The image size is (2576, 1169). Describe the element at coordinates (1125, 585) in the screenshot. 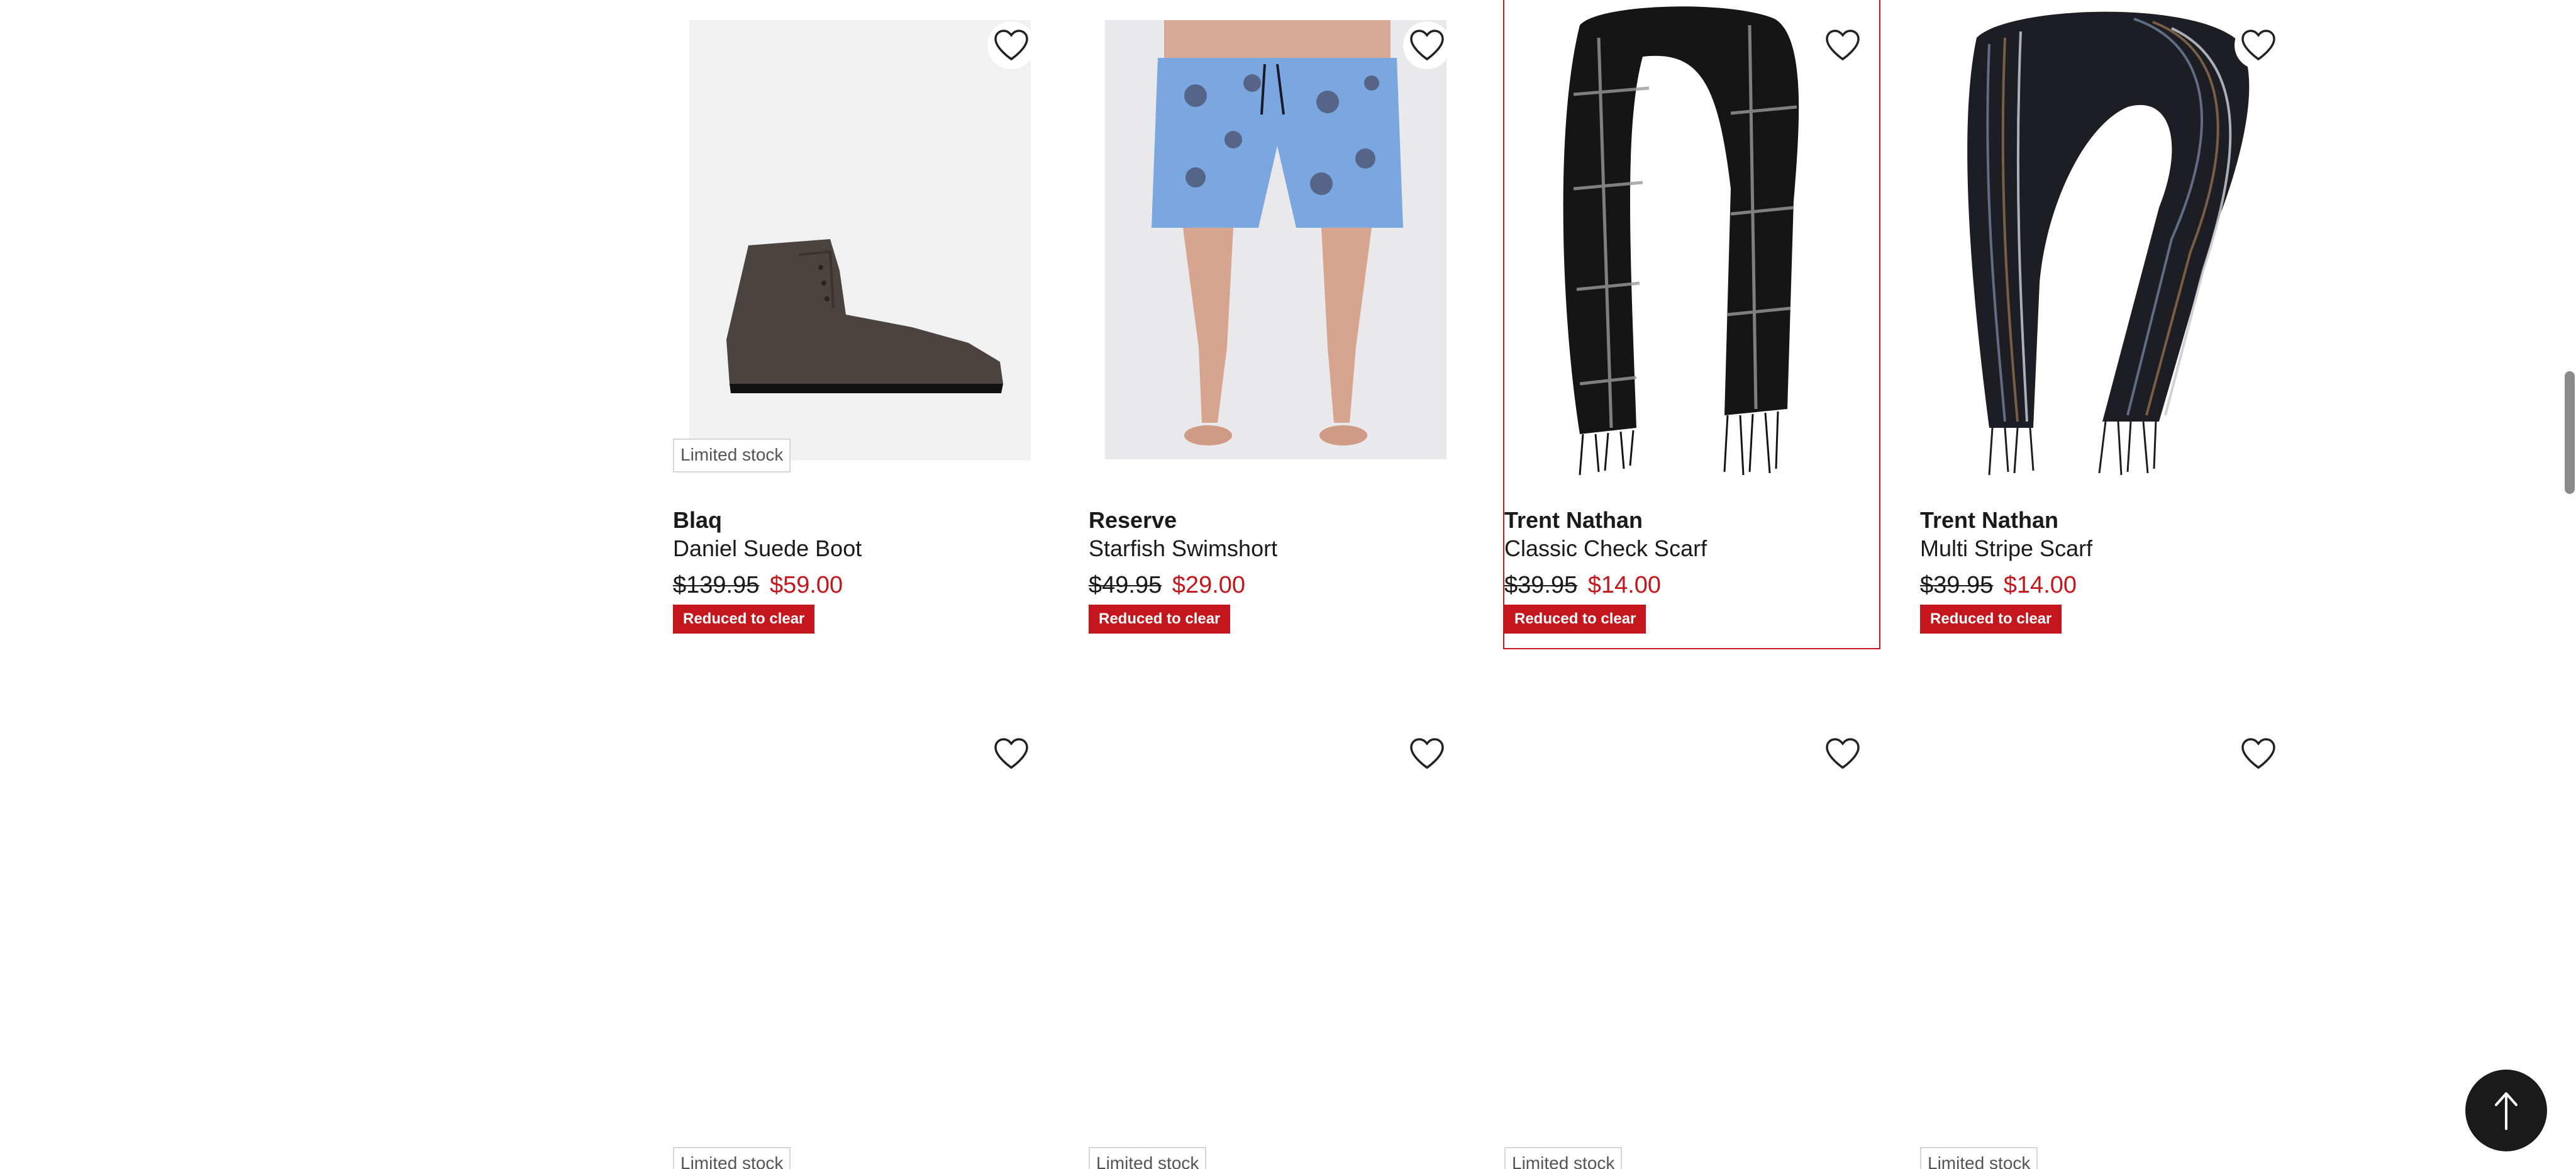

I see `was-price: $49.95` at that location.